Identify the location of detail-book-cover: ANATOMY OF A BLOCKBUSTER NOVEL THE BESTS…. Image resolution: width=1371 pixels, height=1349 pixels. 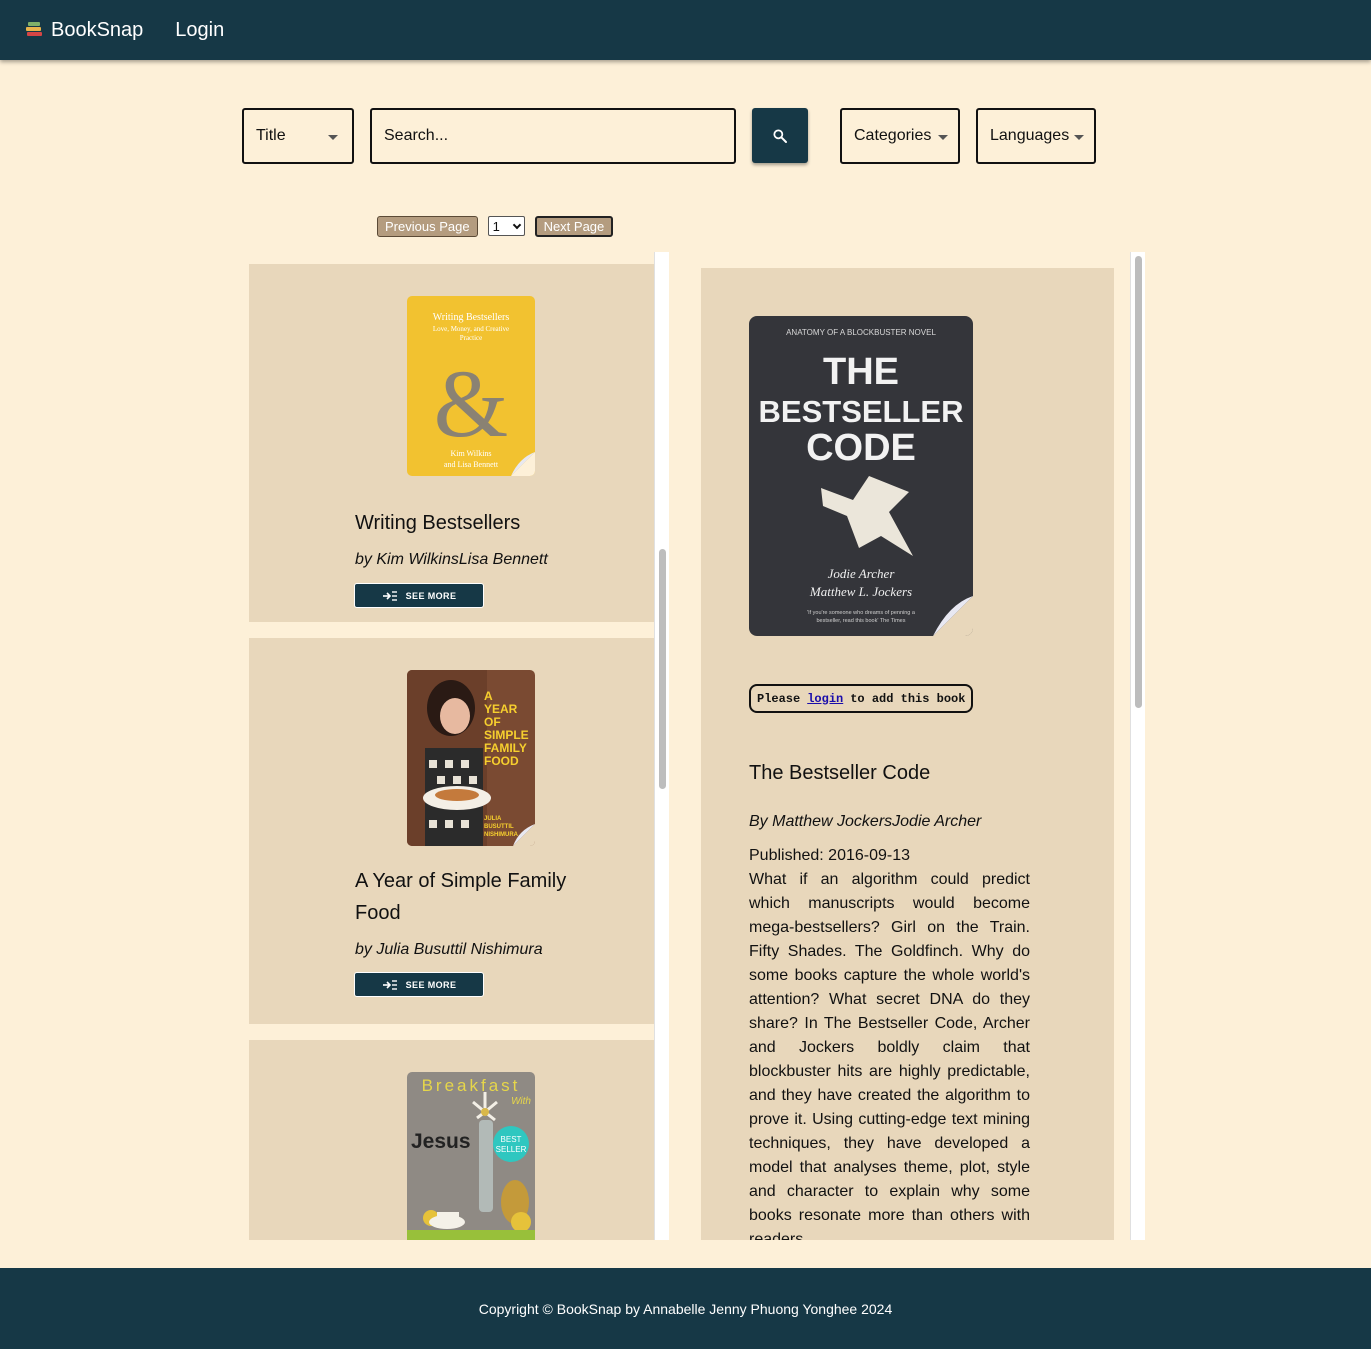
(861, 476).